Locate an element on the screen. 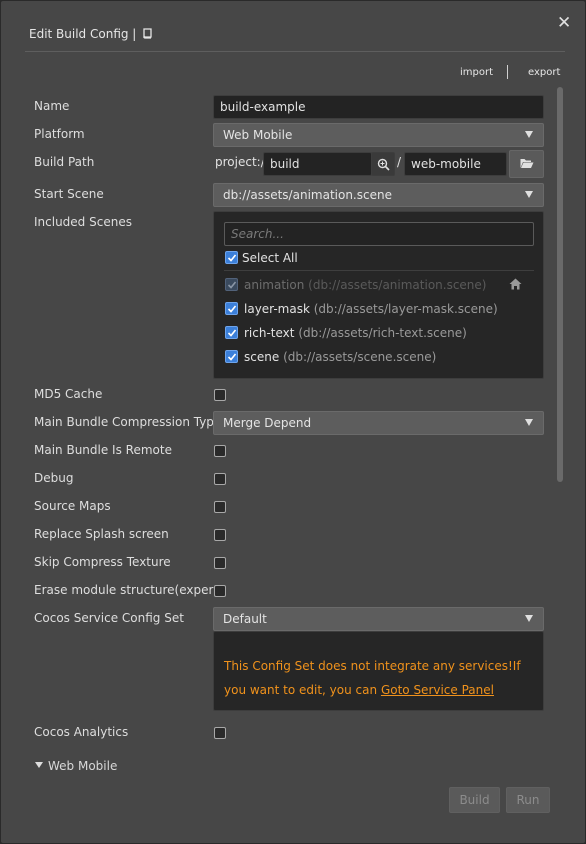 Image resolution: width=586 pixels, height=844 pixels. scene-item: scene (db://assets/scene.scene) is located at coordinates (340, 357).